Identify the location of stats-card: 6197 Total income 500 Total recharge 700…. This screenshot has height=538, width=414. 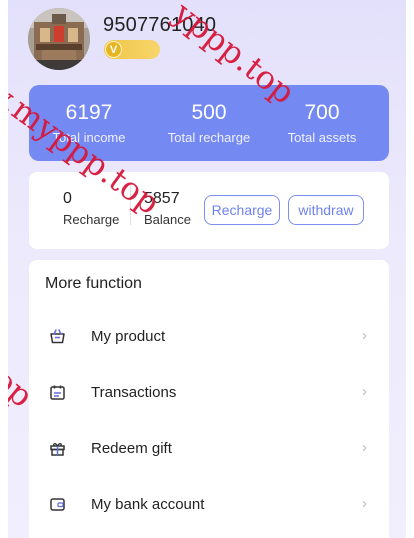
(209, 123).